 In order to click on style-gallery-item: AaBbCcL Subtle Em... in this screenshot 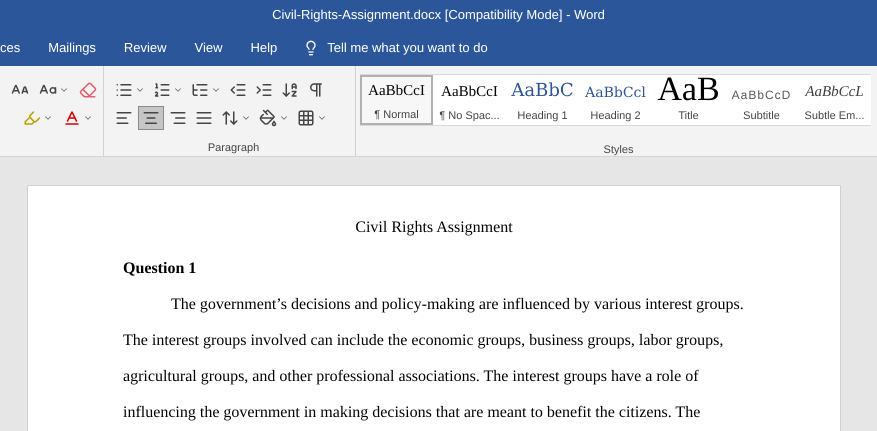, I will do `click(834, 100)`.